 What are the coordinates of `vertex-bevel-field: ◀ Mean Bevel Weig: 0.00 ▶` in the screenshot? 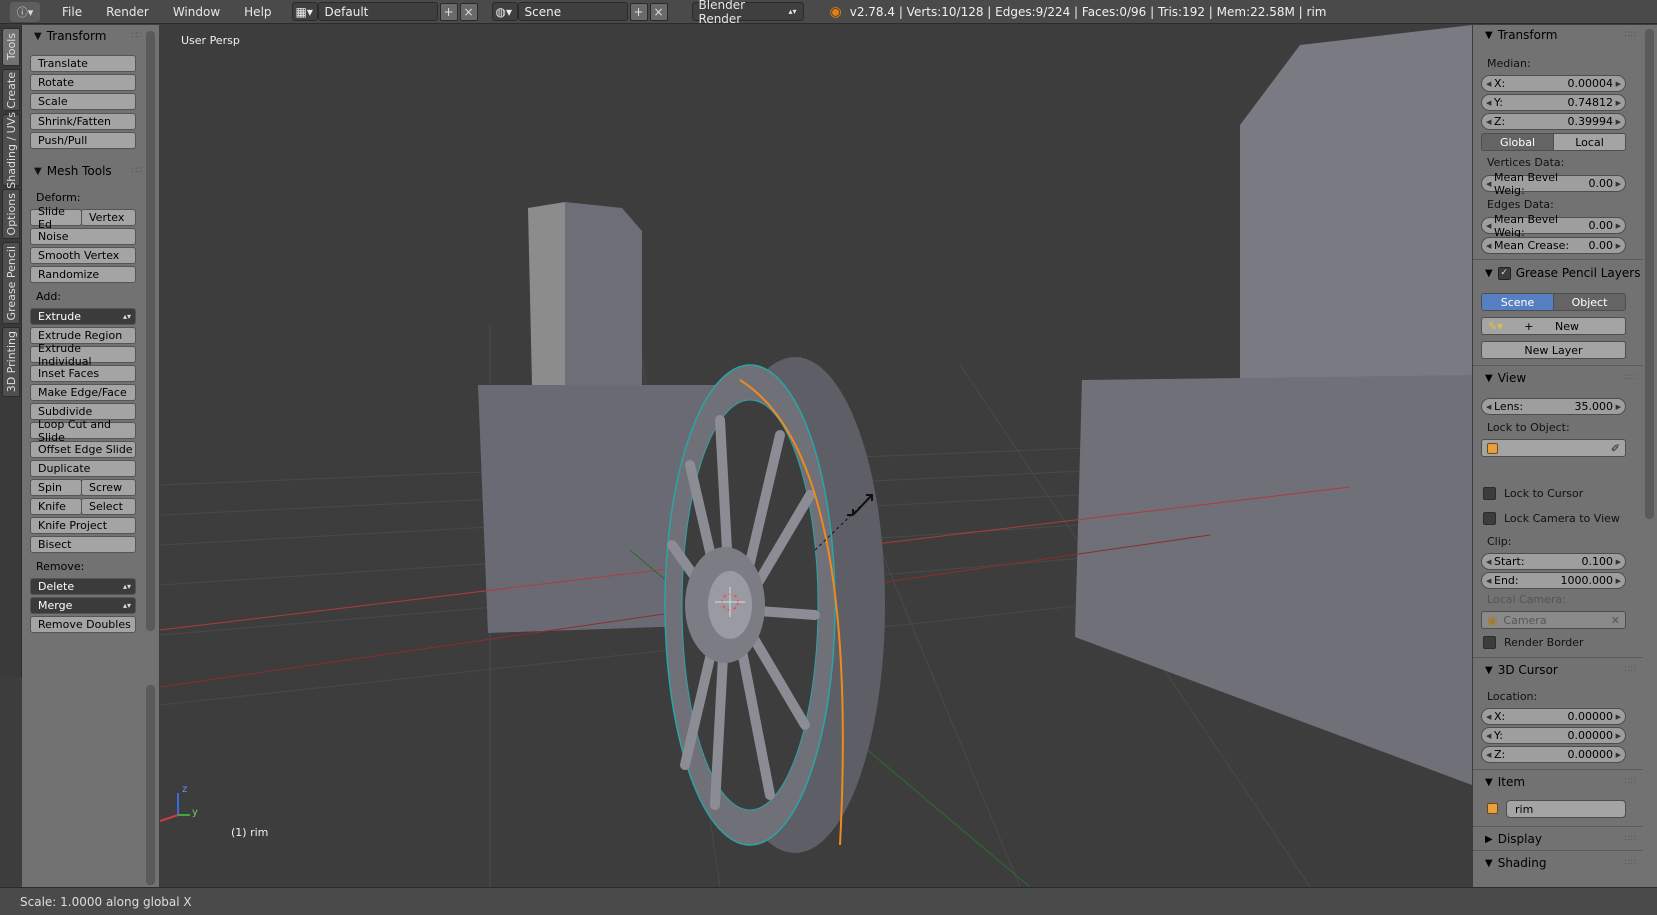 It's located at (1553, 184).